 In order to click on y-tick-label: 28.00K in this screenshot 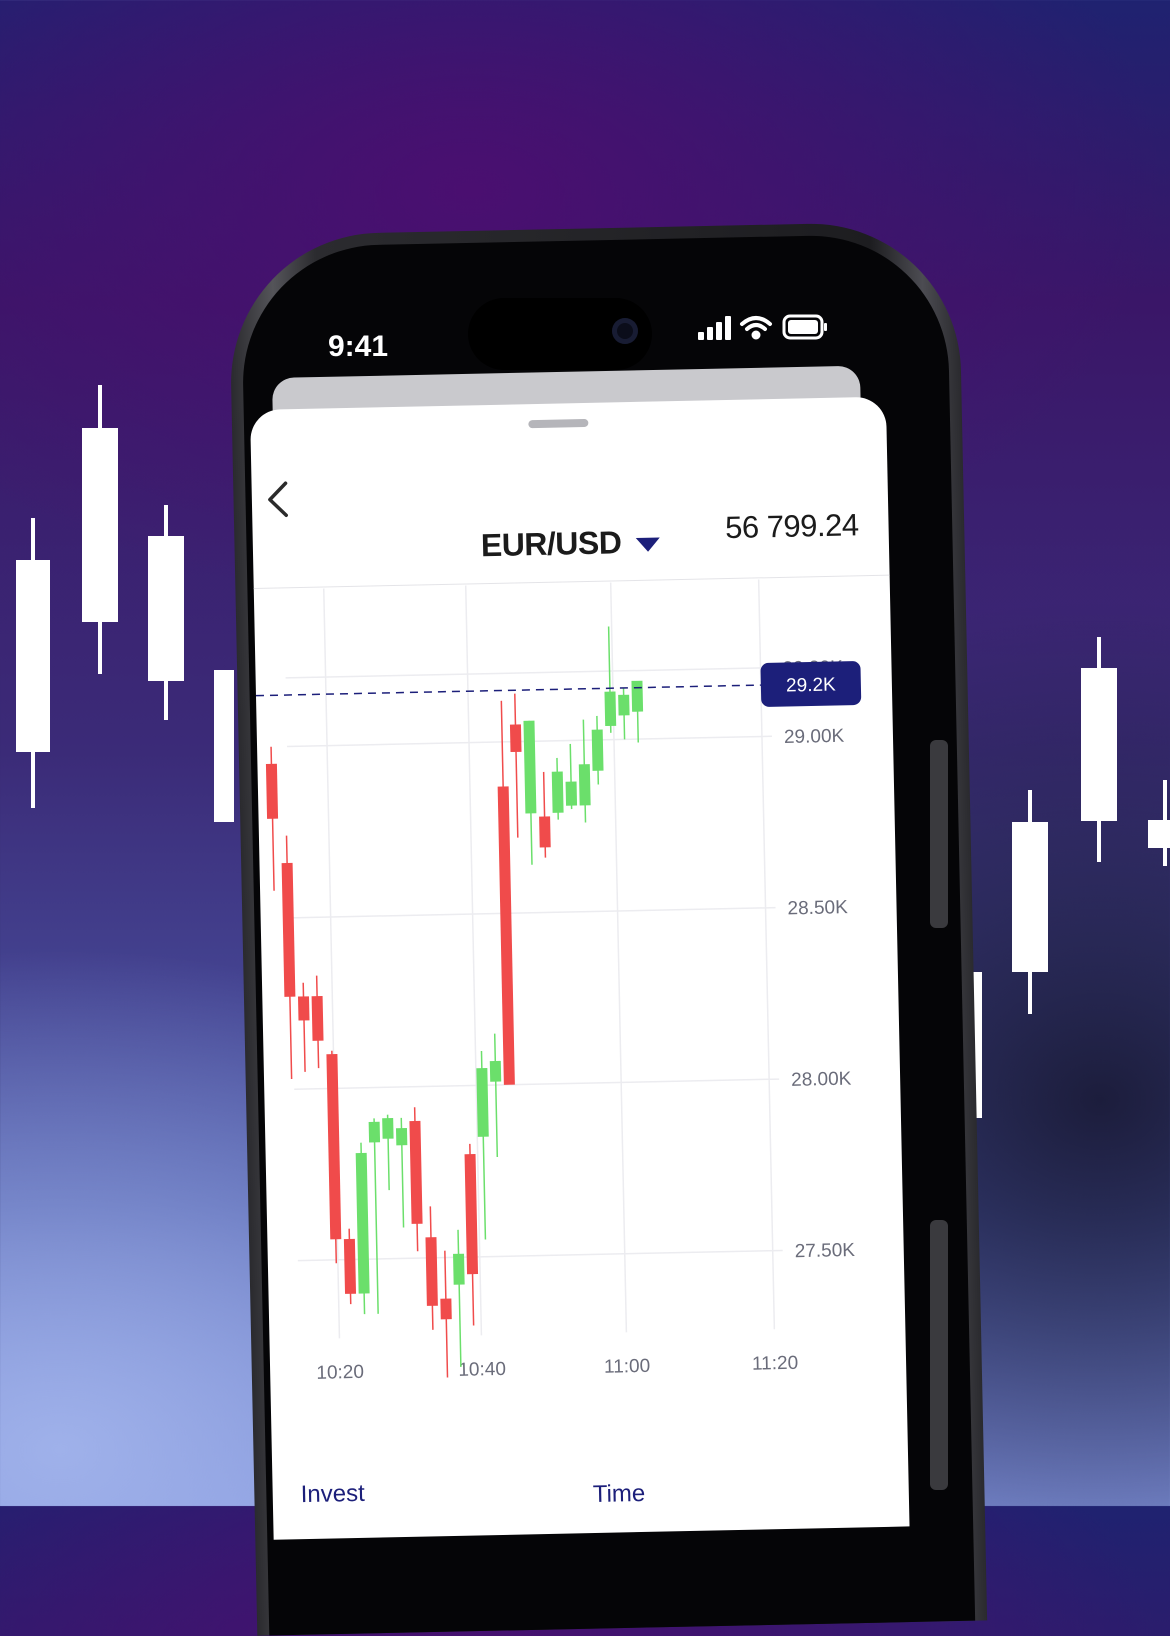, I will do `click(821, 1080)`.